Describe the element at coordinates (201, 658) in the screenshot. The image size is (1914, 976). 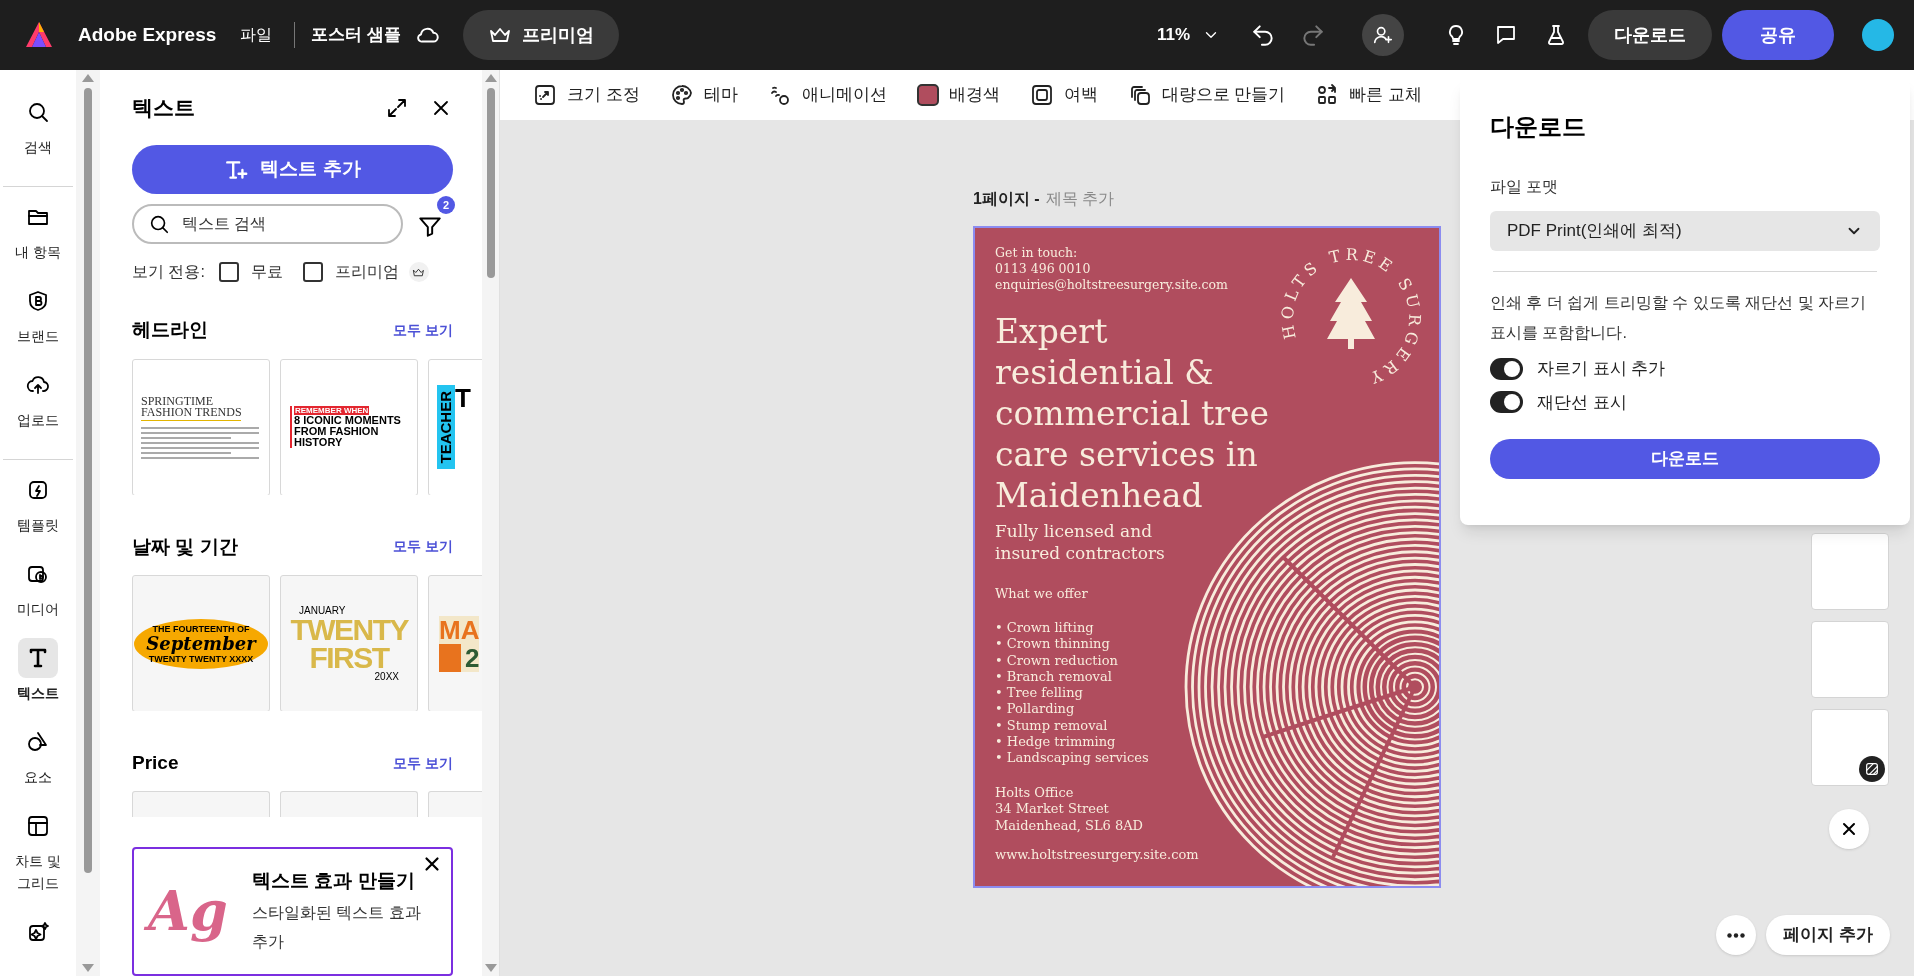
I see `card-subtitle: TWENTY TWENTY XXXX` at that location.